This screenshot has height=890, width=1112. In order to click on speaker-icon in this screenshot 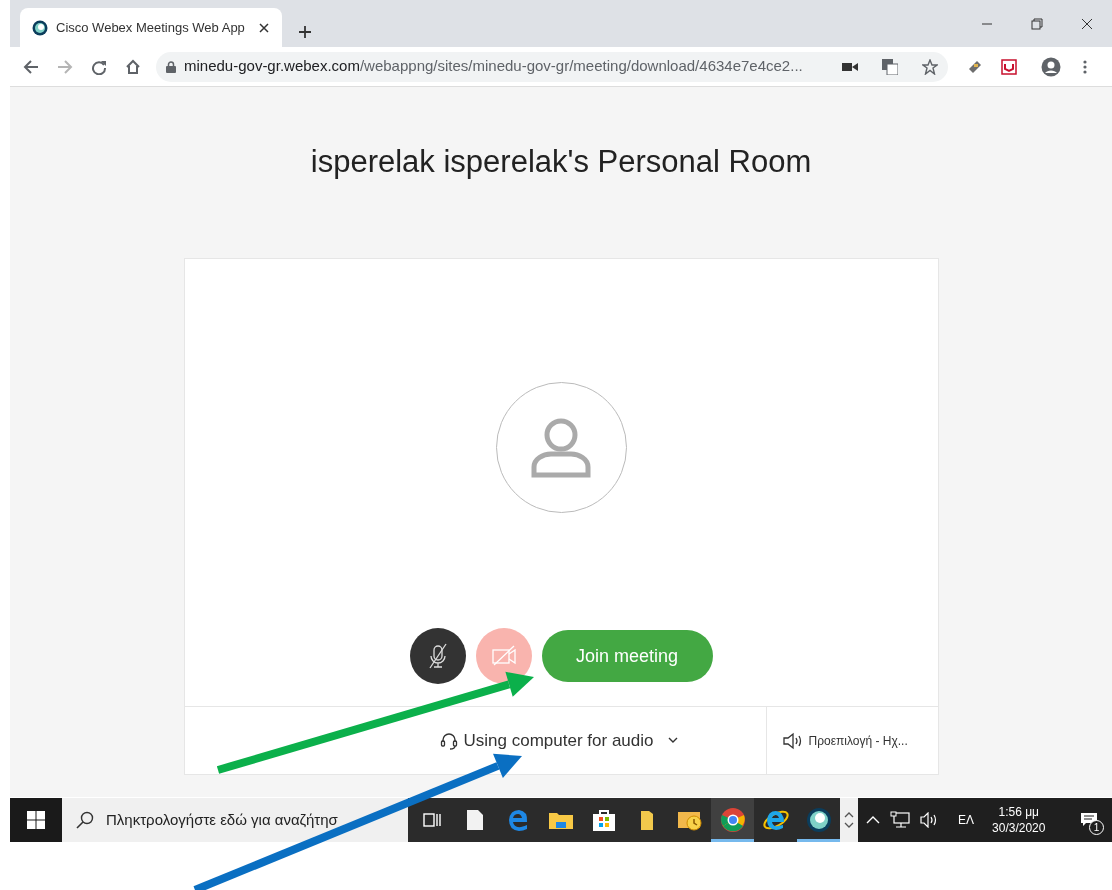, I will do `click(792, 740)`.